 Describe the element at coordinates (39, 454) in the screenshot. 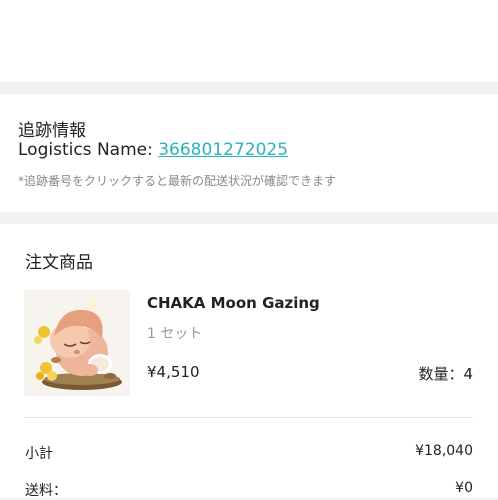

I see `subtotal-label: 小計` at that location.